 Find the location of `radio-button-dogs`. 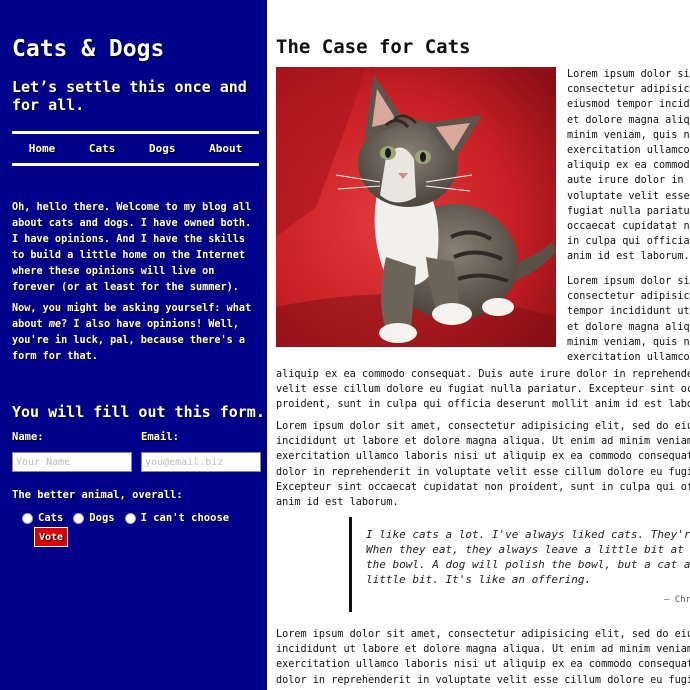

radio-button-dogs is located at coordinates (79, 518).